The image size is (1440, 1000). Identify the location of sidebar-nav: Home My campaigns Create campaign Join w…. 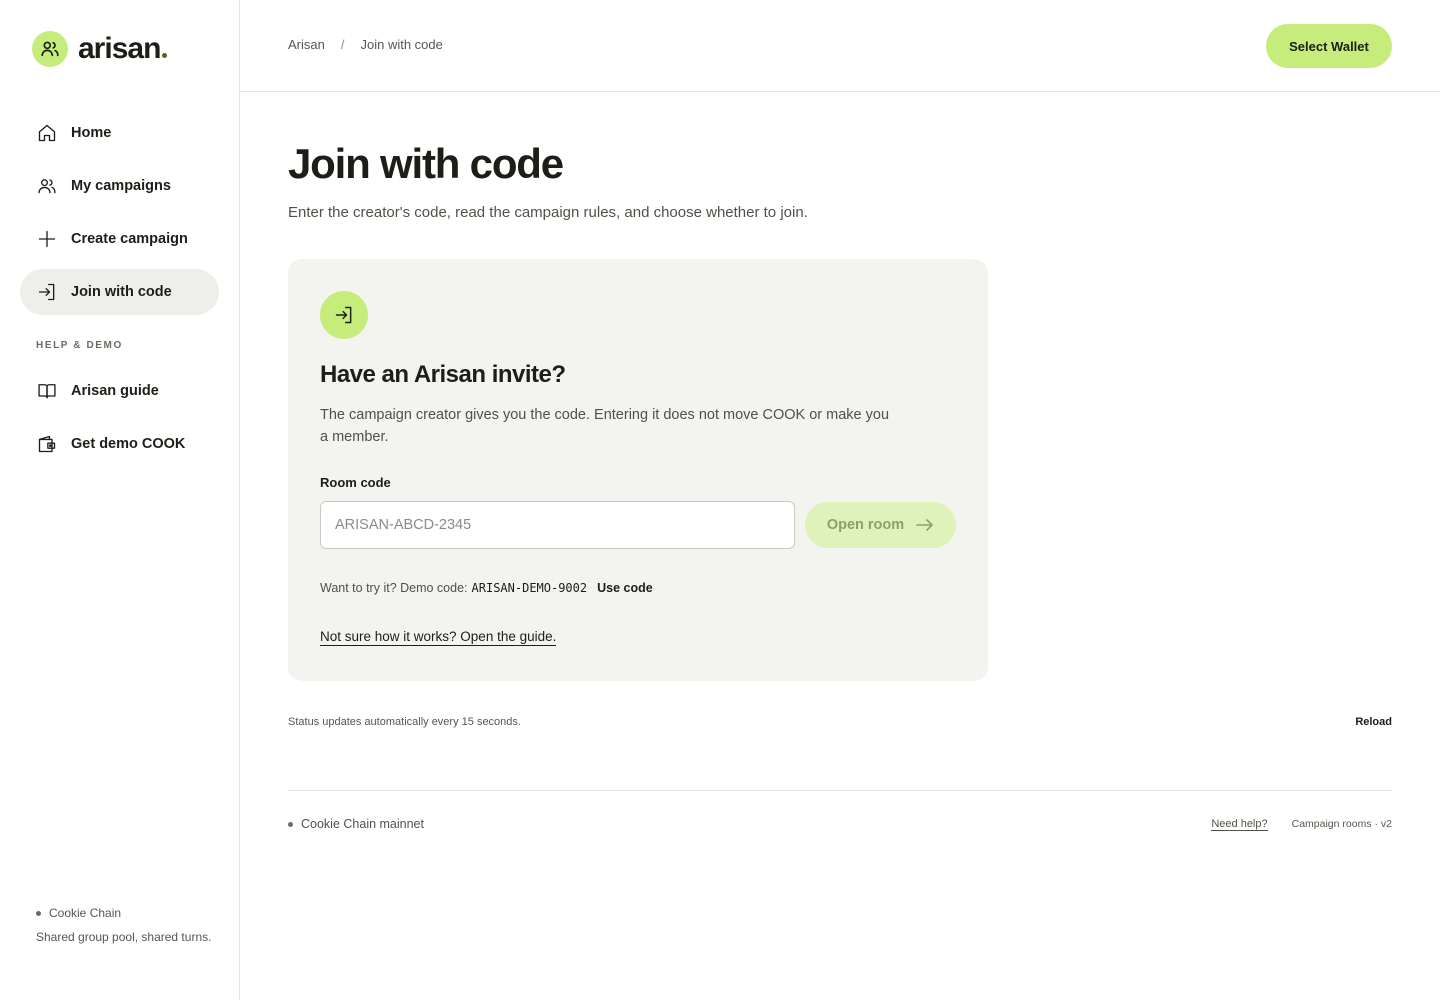
(119, 292).